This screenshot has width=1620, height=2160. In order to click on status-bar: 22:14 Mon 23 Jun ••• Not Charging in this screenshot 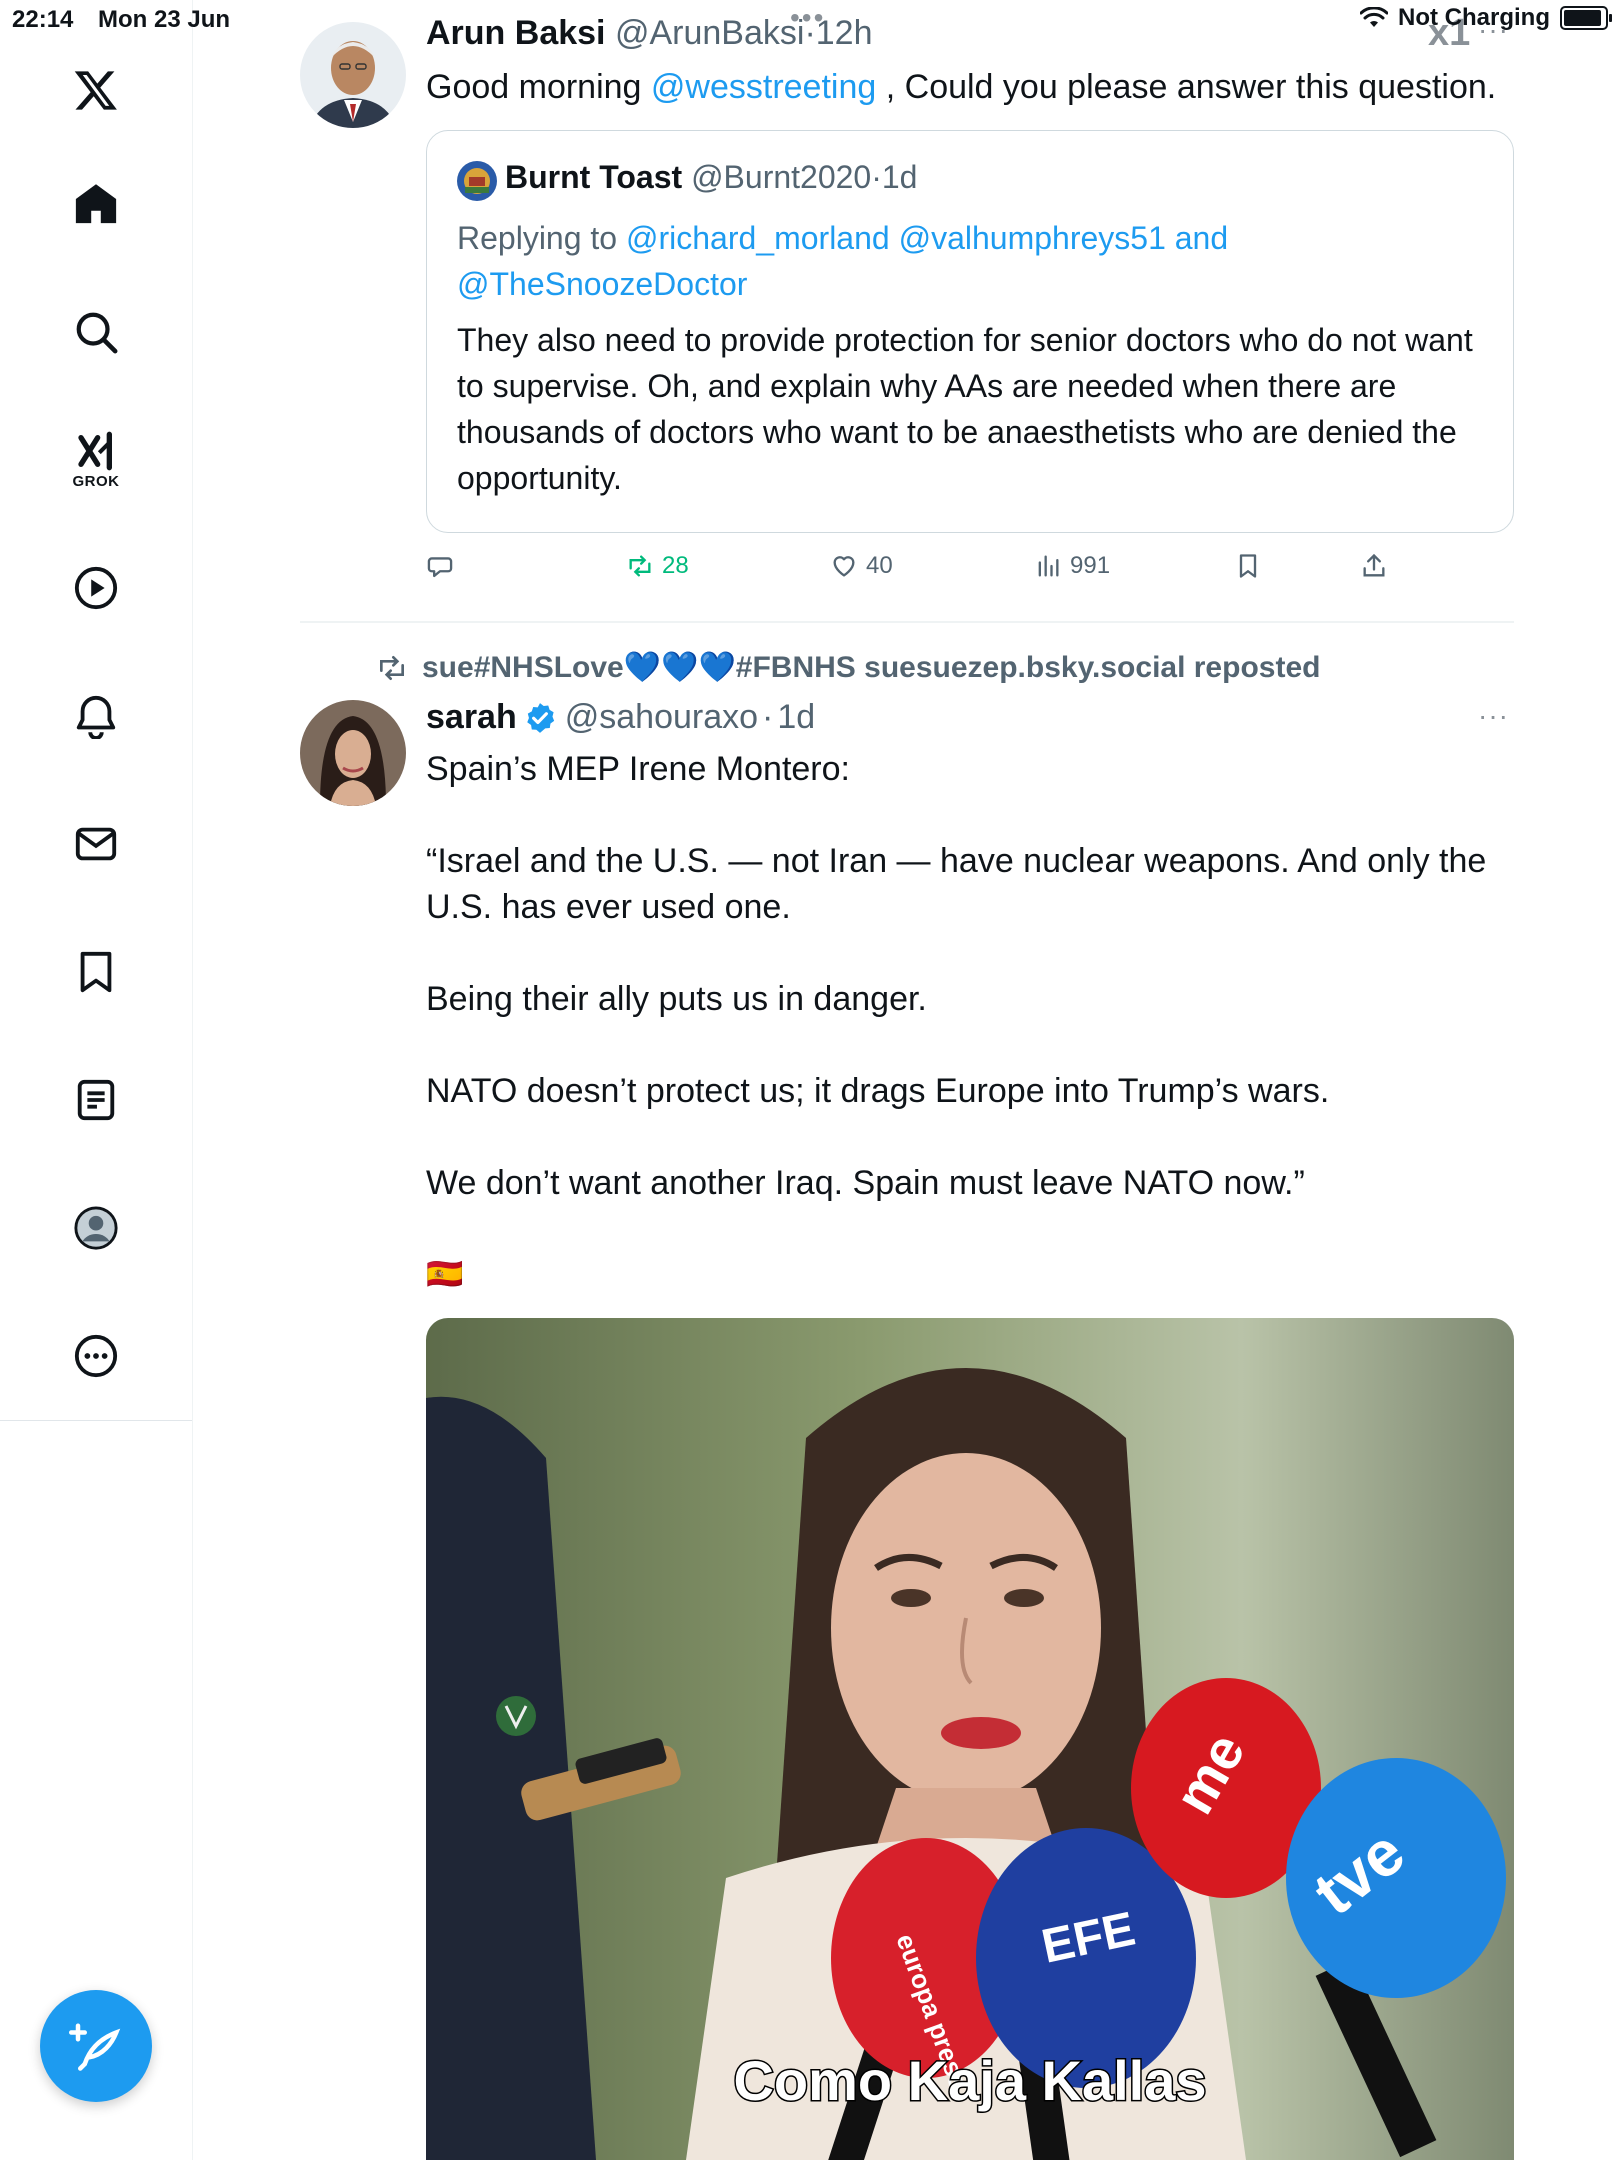, I will do `click(810, 20)`.